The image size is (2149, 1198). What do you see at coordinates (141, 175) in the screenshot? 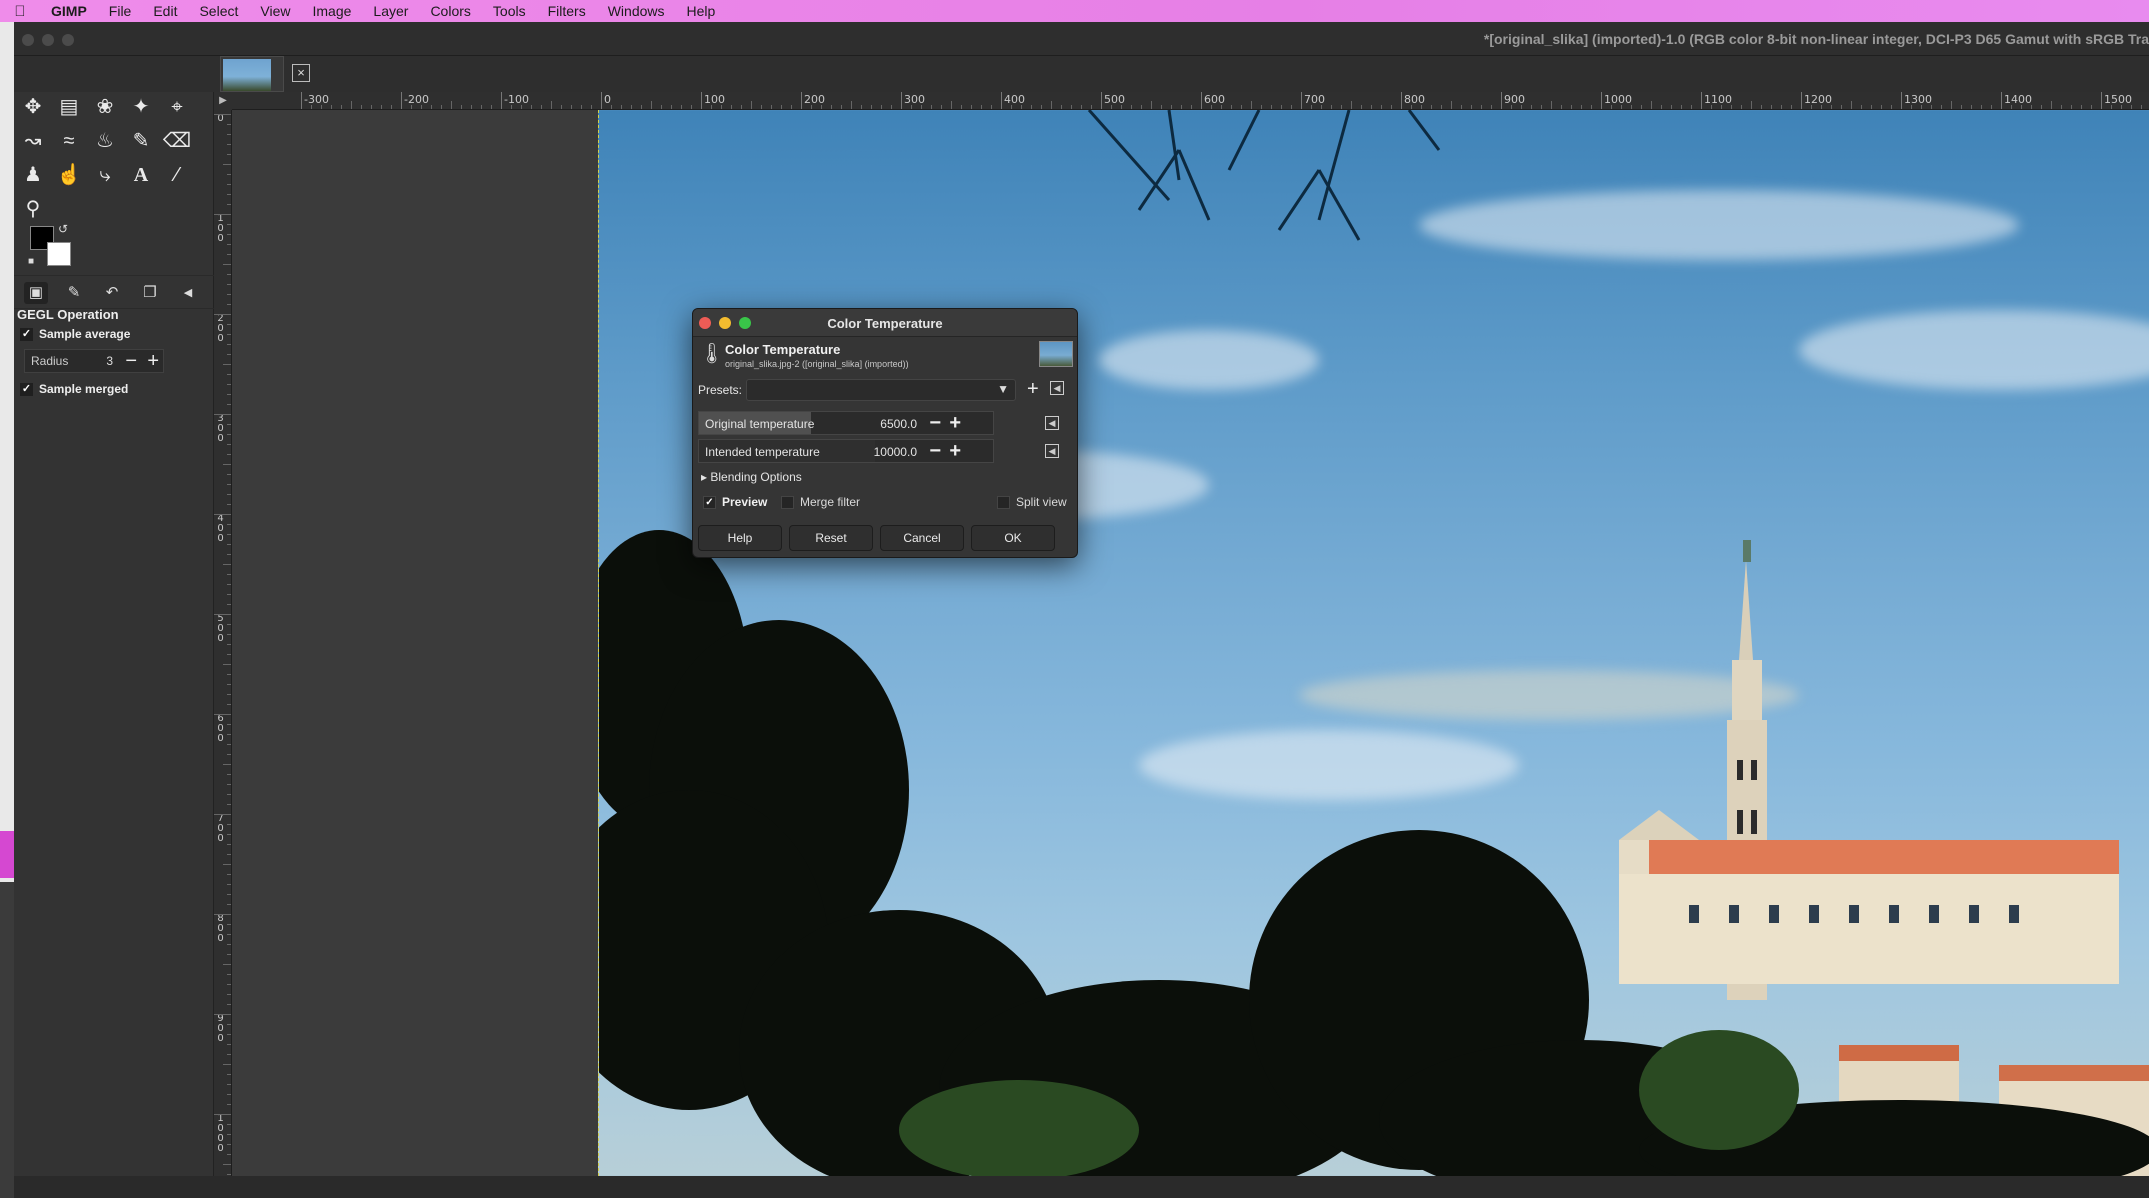
I see `text-tool-icon: A` at bounding box center [141, 175].